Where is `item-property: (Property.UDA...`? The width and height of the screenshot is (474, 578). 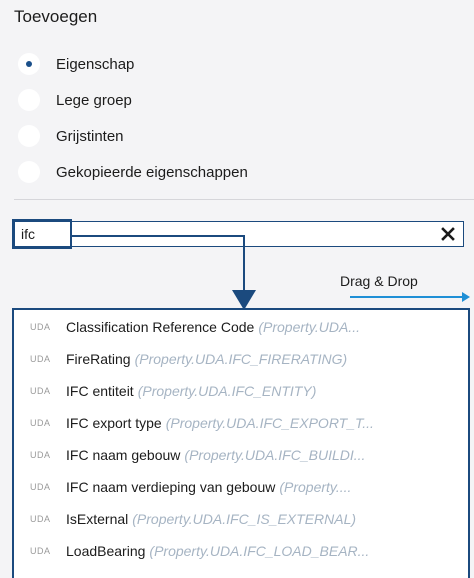 item-property: (Property.UDA... is located at coordinates (309, 327).